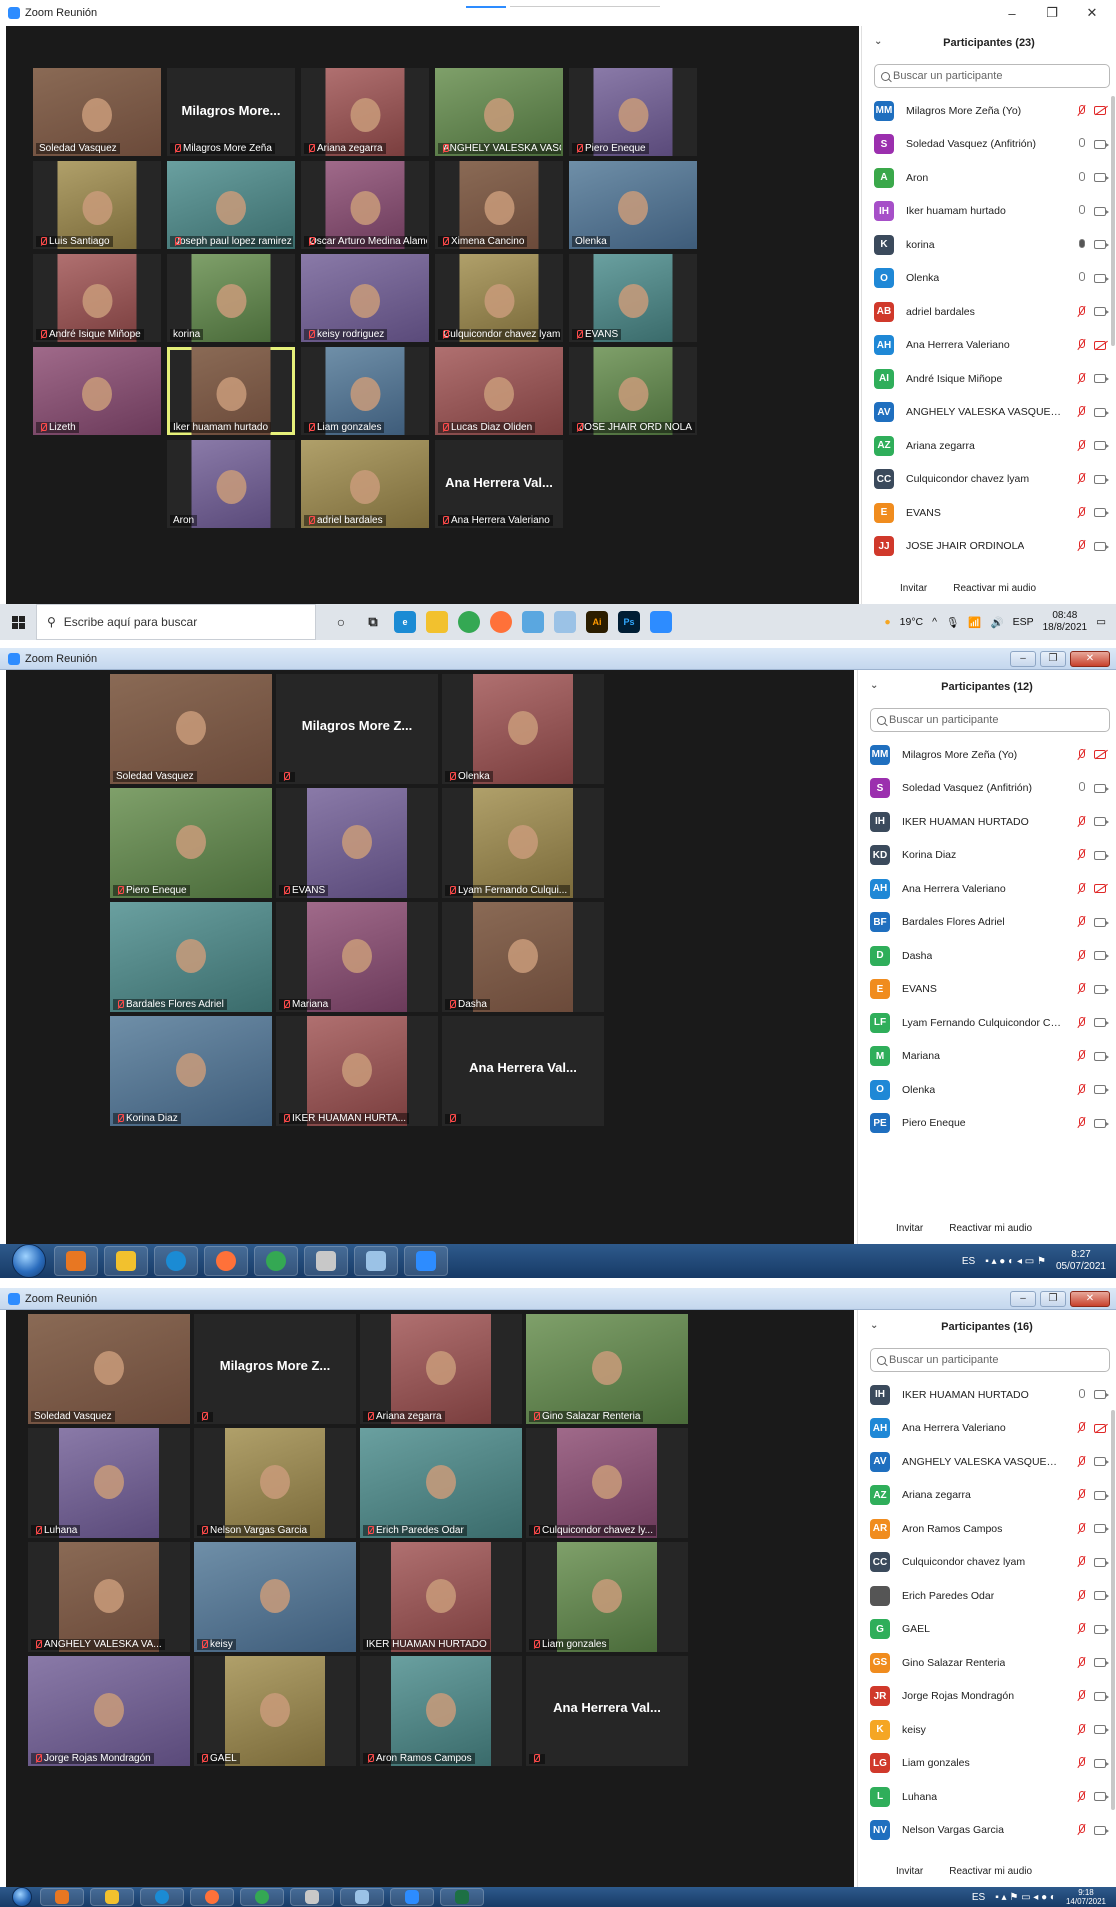 This screenshot has width=1116, height=1907. Describe the element at coordinates (275, 1711) in the screenshot. I see `video-tile: GAEL` at that location.